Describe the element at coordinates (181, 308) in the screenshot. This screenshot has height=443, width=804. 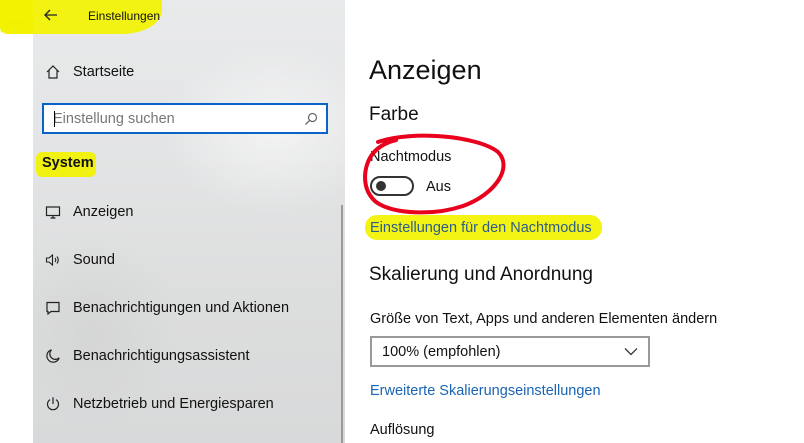
I see `sidebar-item-label: Benachrichtigungen und Aktionen` at that location.